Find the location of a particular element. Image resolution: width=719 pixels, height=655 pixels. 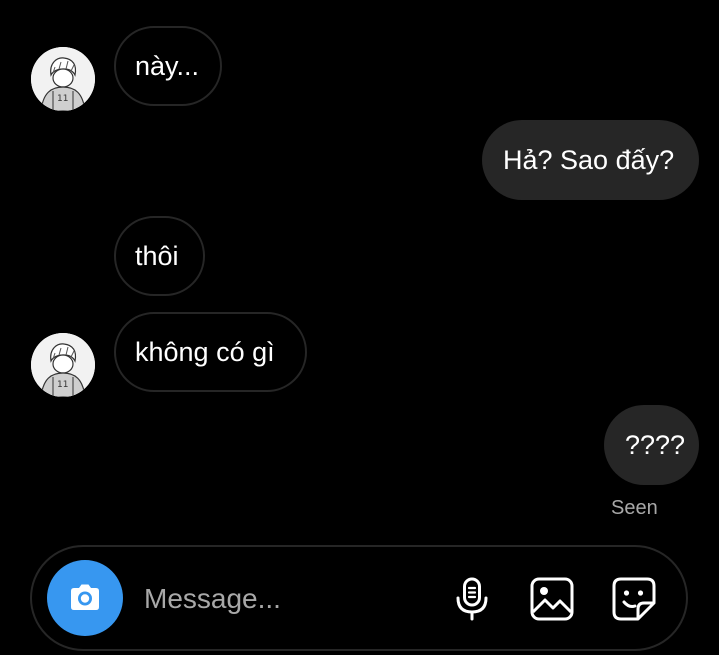

received-message-bubble: thôi is located at coordinates (159, 256).